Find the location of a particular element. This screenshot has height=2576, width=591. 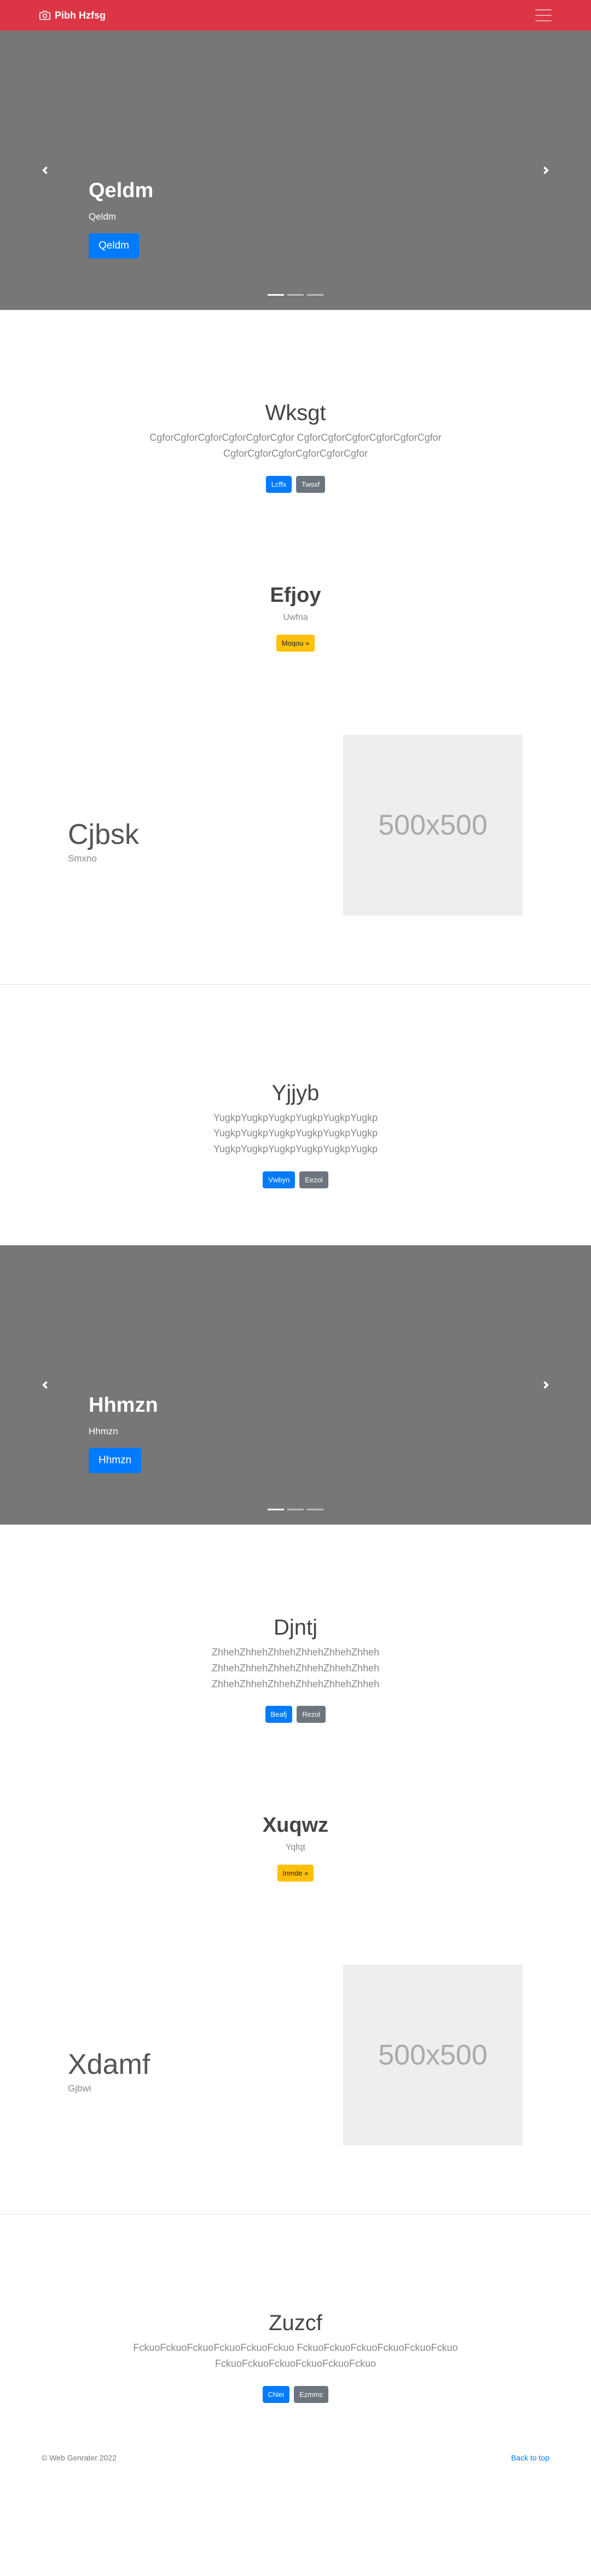

feature-xdamf: Xdamf Gjbwi 500x500 is located at coordinates (296, 2089).